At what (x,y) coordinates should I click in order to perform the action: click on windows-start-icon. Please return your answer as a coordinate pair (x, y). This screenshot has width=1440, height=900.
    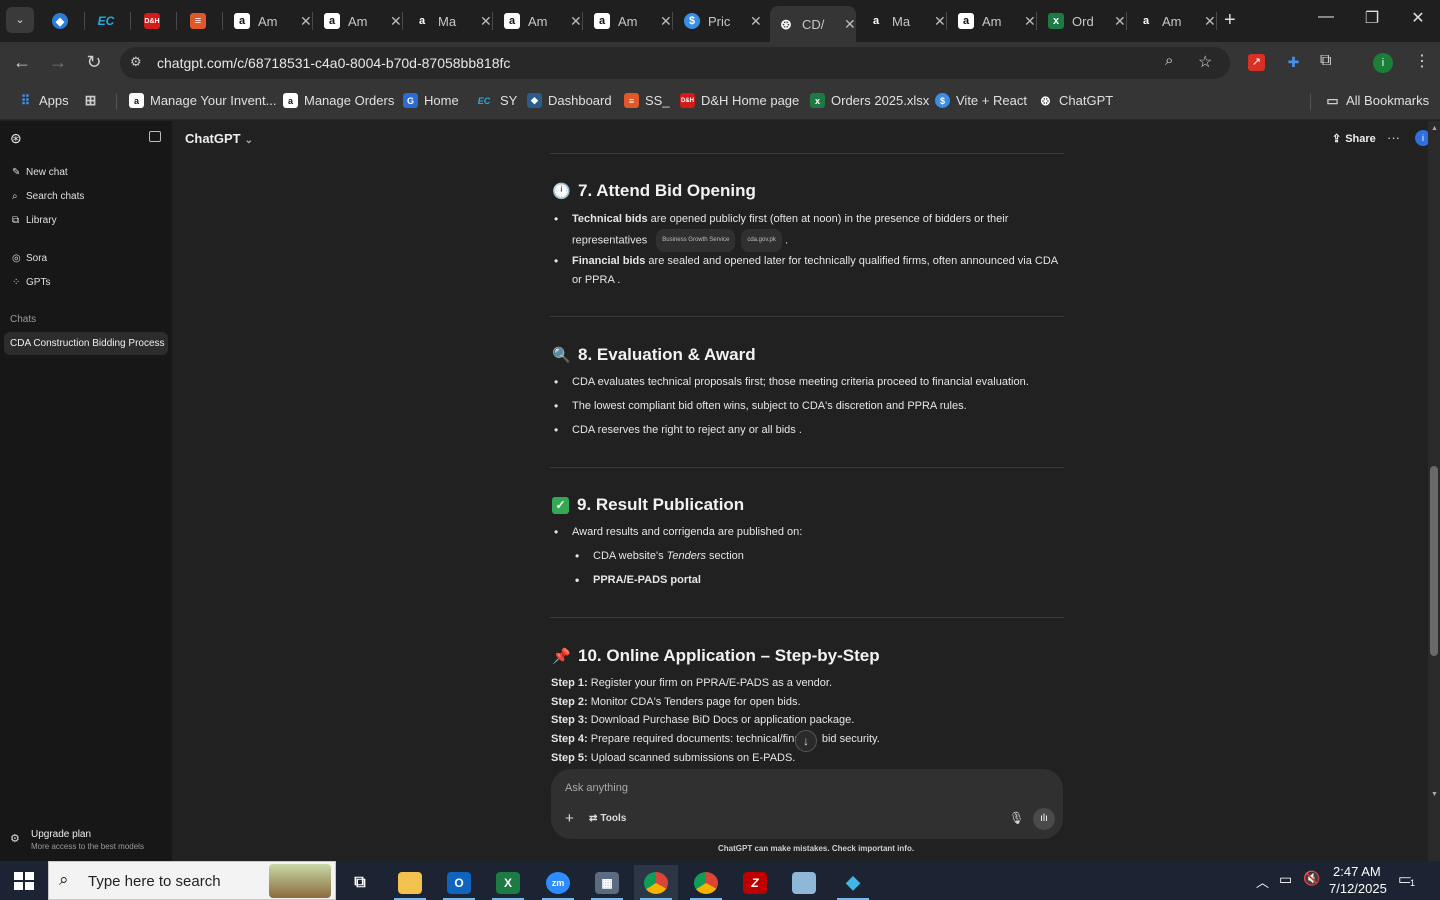
    Looking at the image, I should click on (24, 881).